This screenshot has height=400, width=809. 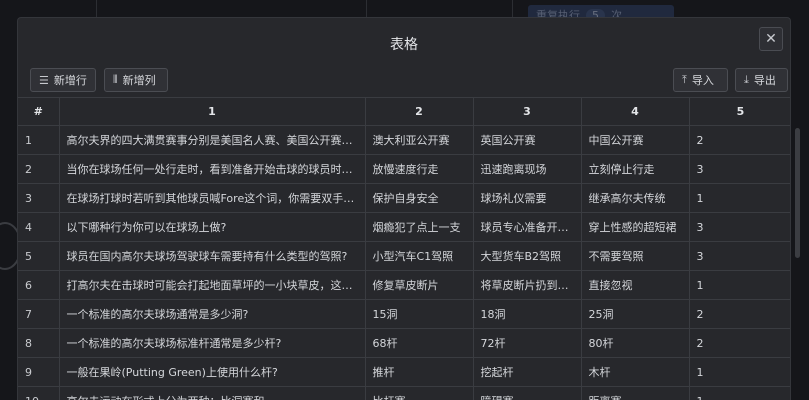 I want to click on table-cell: 80杆, so click(x=635, y=343).